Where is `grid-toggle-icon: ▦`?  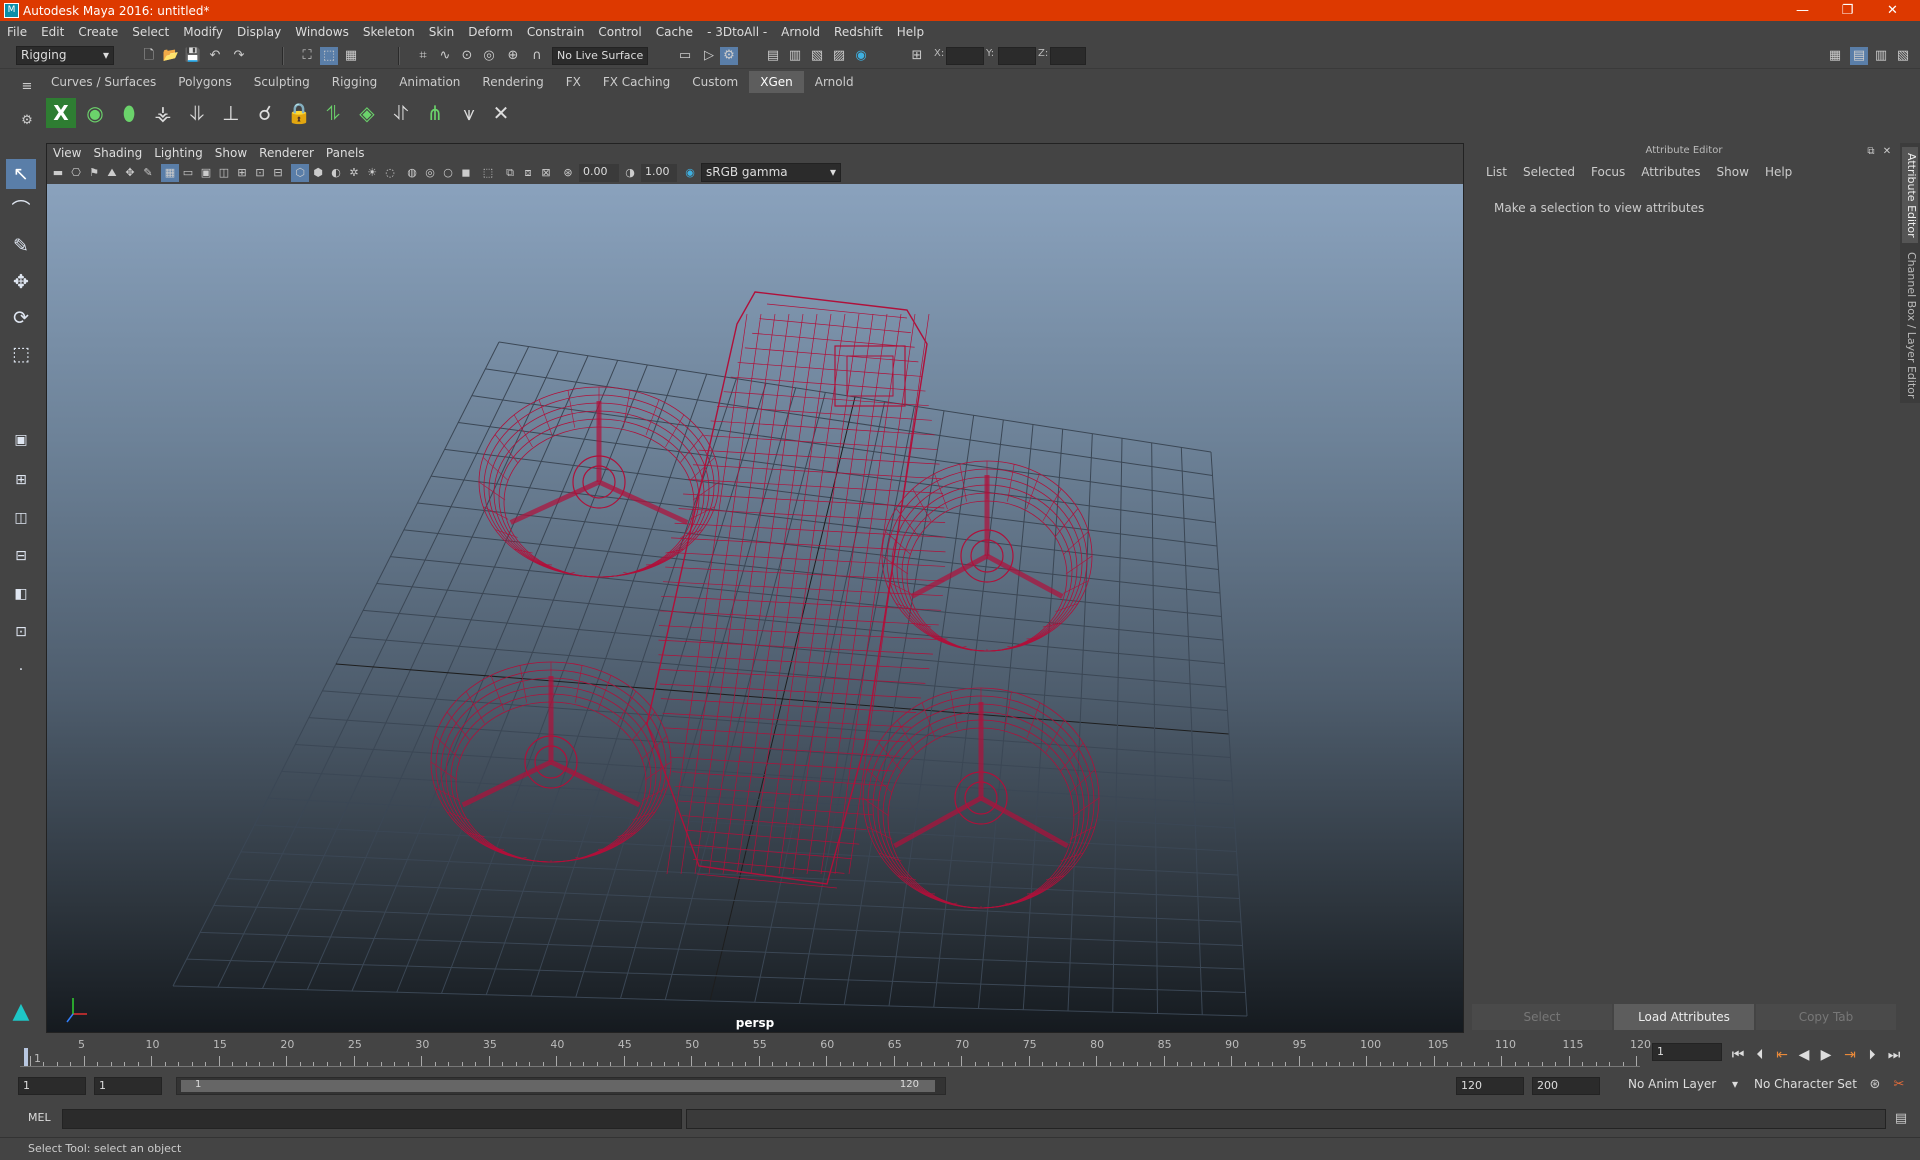 grid-toggle-icon: ▦ is located at coordinates (170, 173).